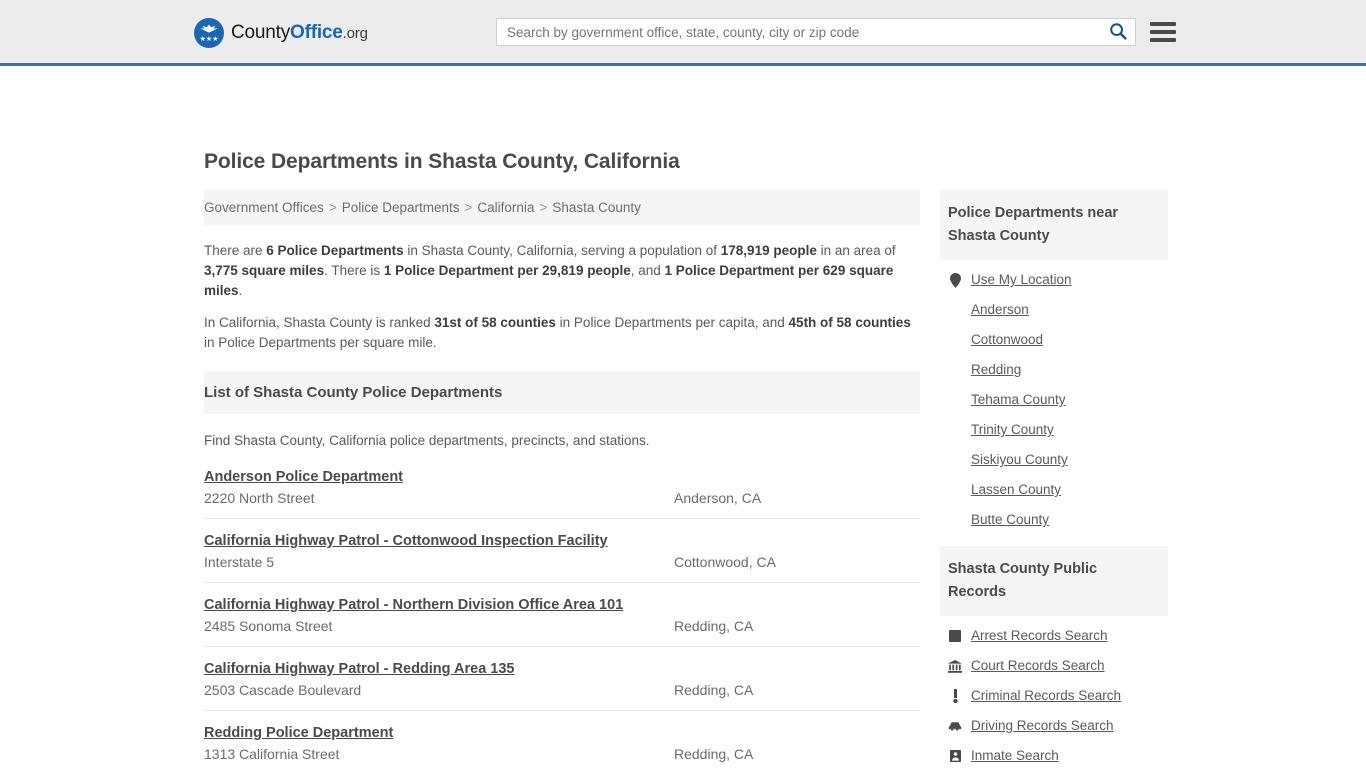 The height and width of the screenshot is (768, 1366). I want to click on nearby-link-5: Tehama County, so click(1058, 400).